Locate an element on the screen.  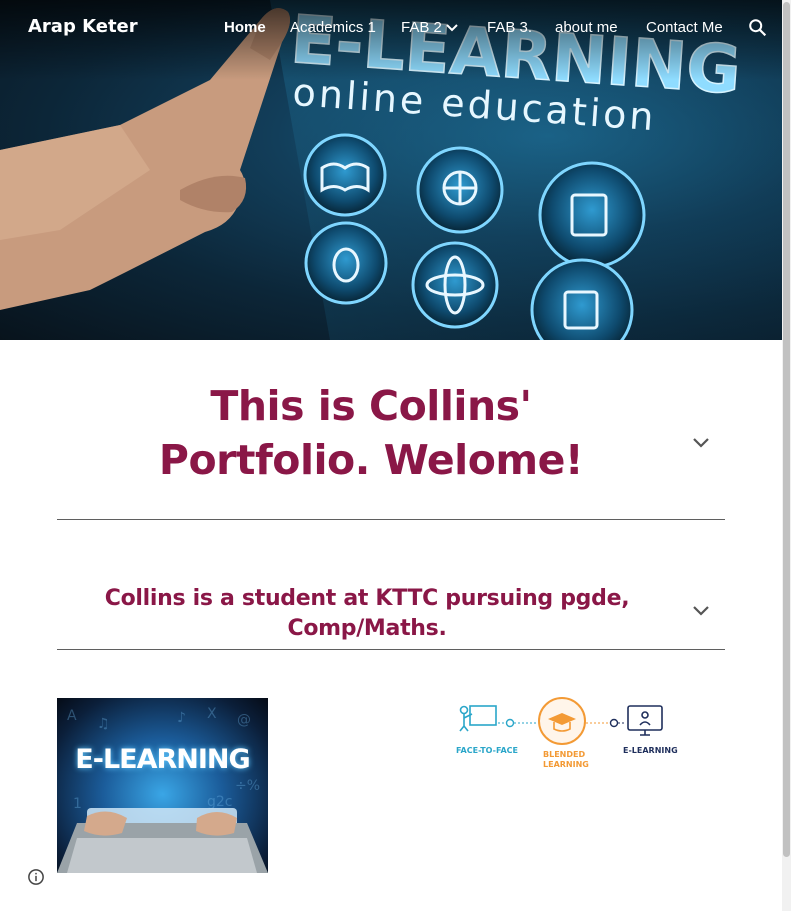
nav-item-contact-me: Contact Me is located at coordinates (684, 27).